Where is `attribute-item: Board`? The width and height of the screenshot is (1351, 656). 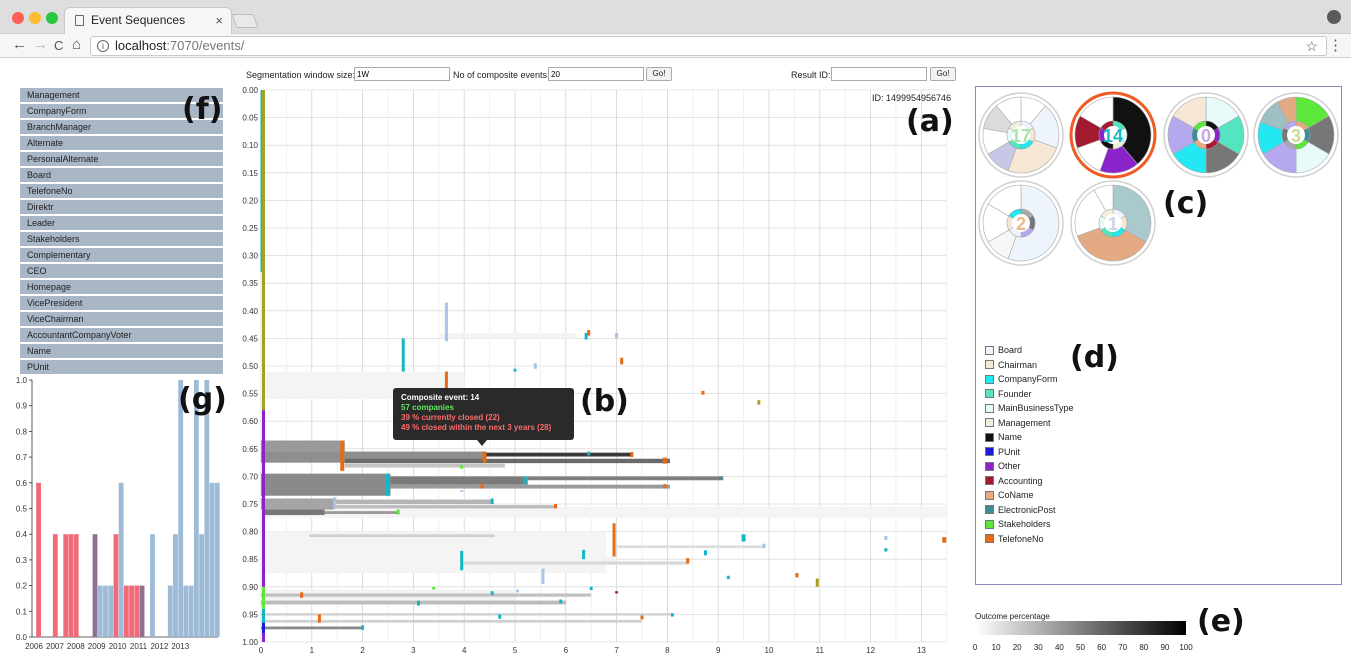 attribute-item: Board is located at coordinates (121, 175).